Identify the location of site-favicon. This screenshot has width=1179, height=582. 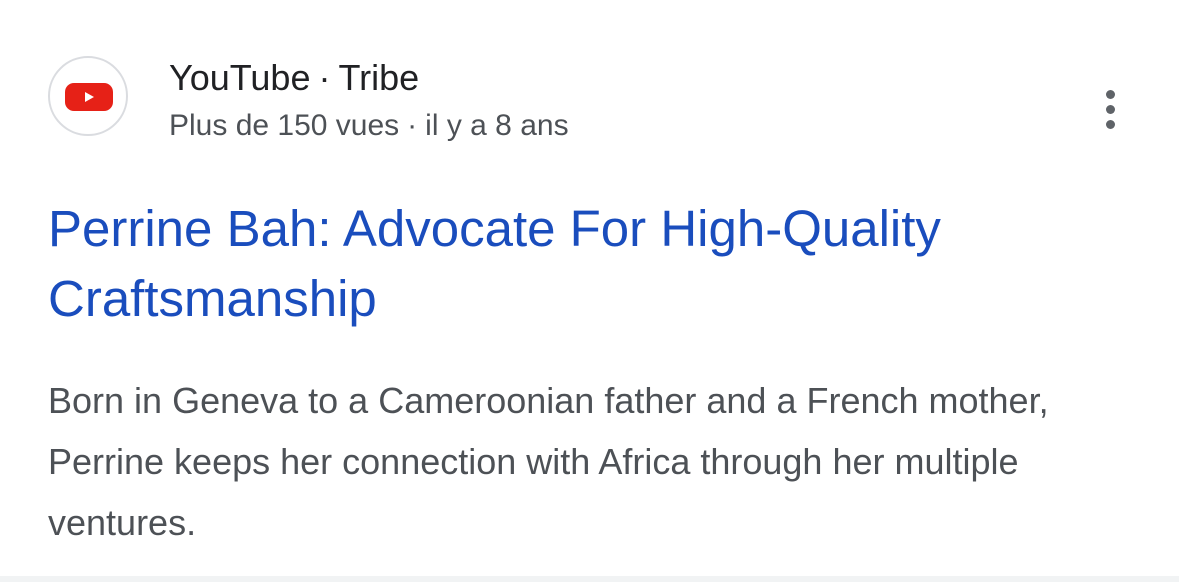
(88, 96).